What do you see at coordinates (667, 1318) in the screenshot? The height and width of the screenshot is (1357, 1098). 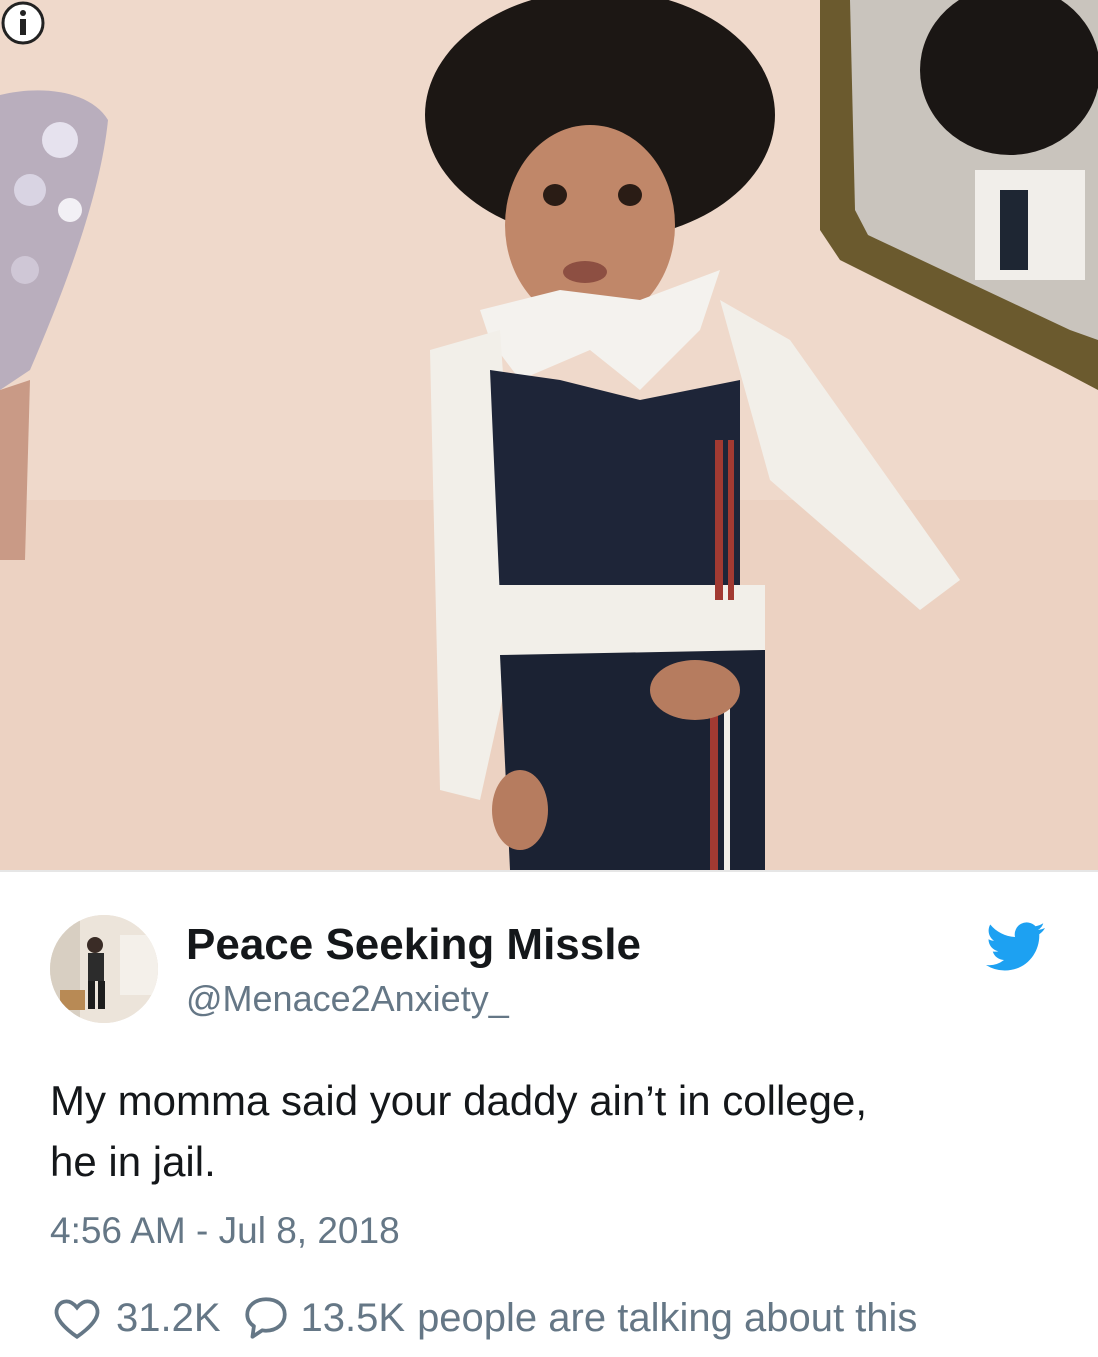 I see `talking-label: people are talking about this` at bounding box center [667, 1318].